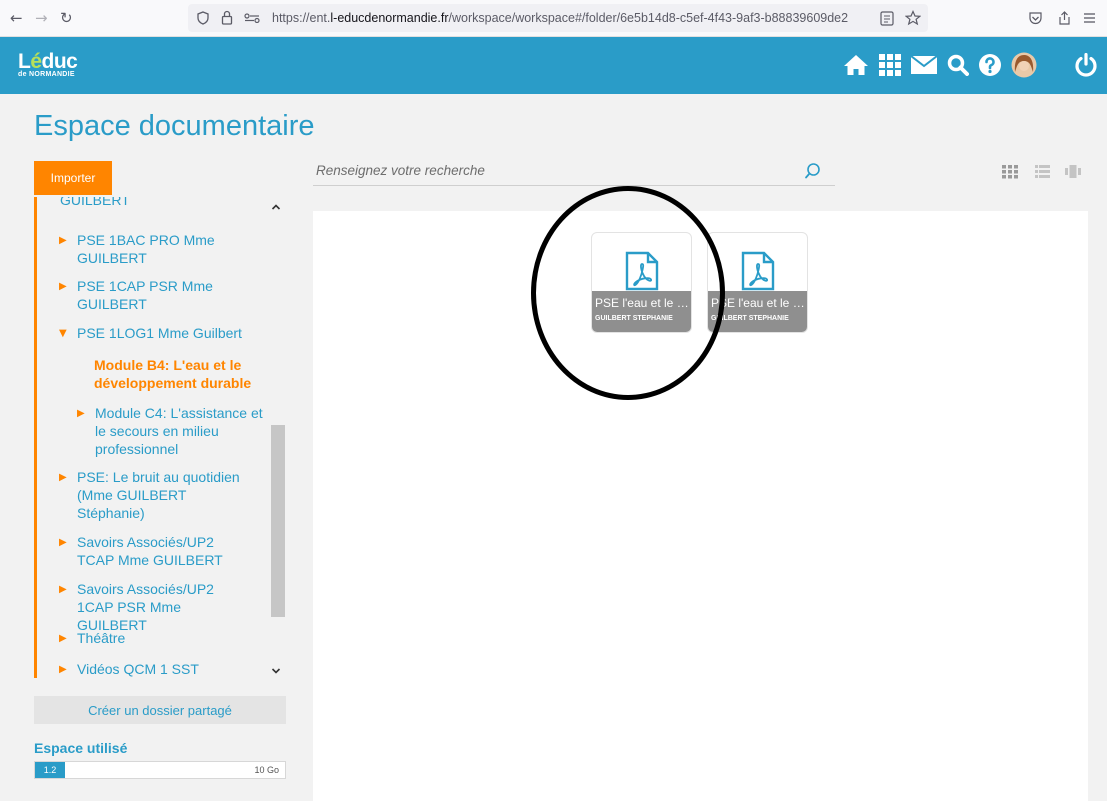 The height and width of the screenshot is (801, 1107). What do you see at coordinates (36, 61) in the screenshot?
I see `logo-e: é` at bounding box center [36, 61].